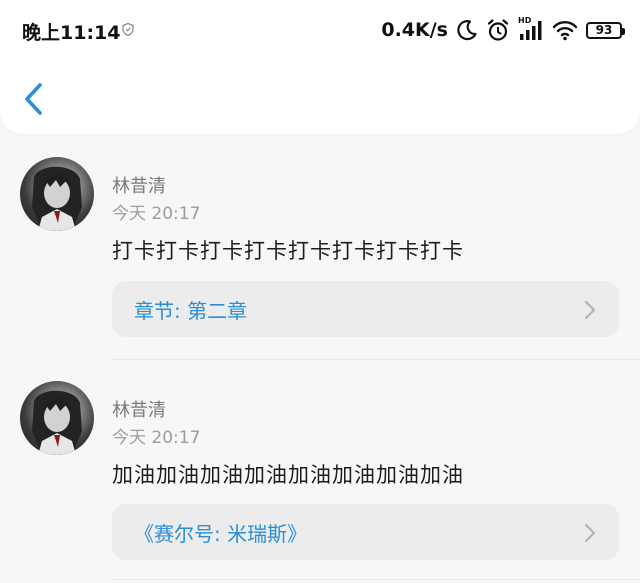 This screenshot has width=640, height=583. Describe the element at coordinates (365, 309) in the screenshot. I see `chapter-link-card: 章节: 第二章` at that location.